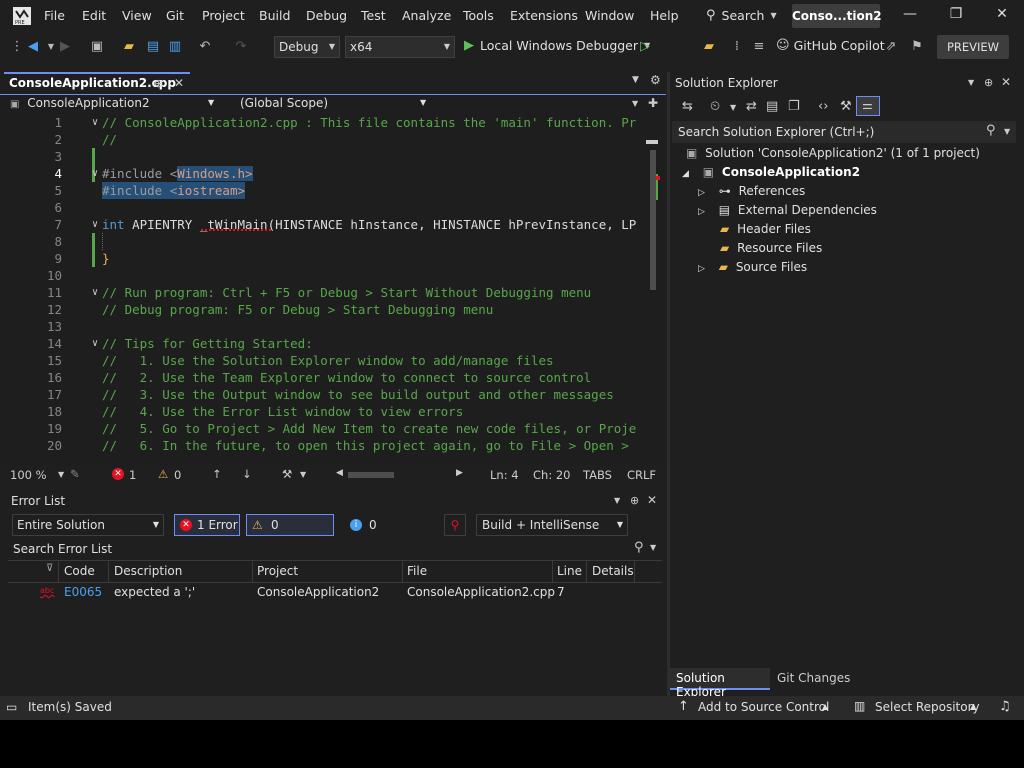  Describe the element at coordinates (720, 683) in the screenshot. I see `tab-solution-explorer: Solution Explorer` at that location.